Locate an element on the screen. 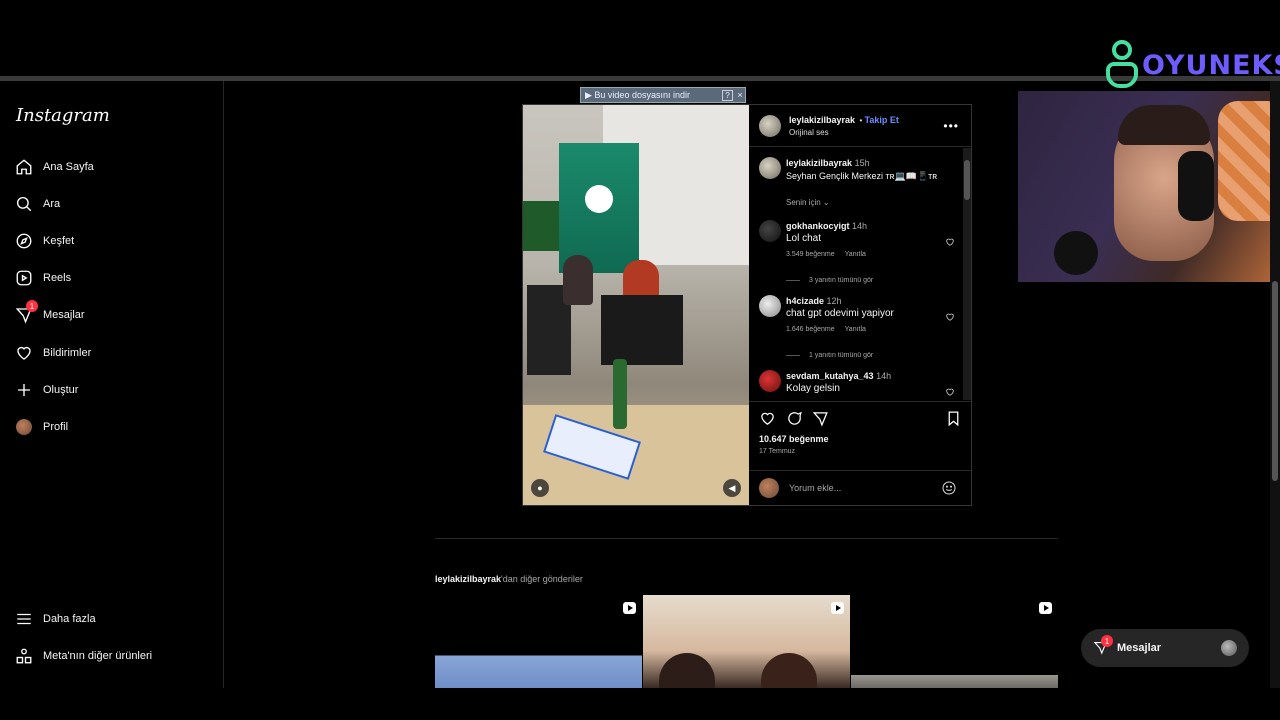 Image resolution: width=1280 pixels, height=720 pixels. brand-glyph-body is located at coordinates (1122, 75).